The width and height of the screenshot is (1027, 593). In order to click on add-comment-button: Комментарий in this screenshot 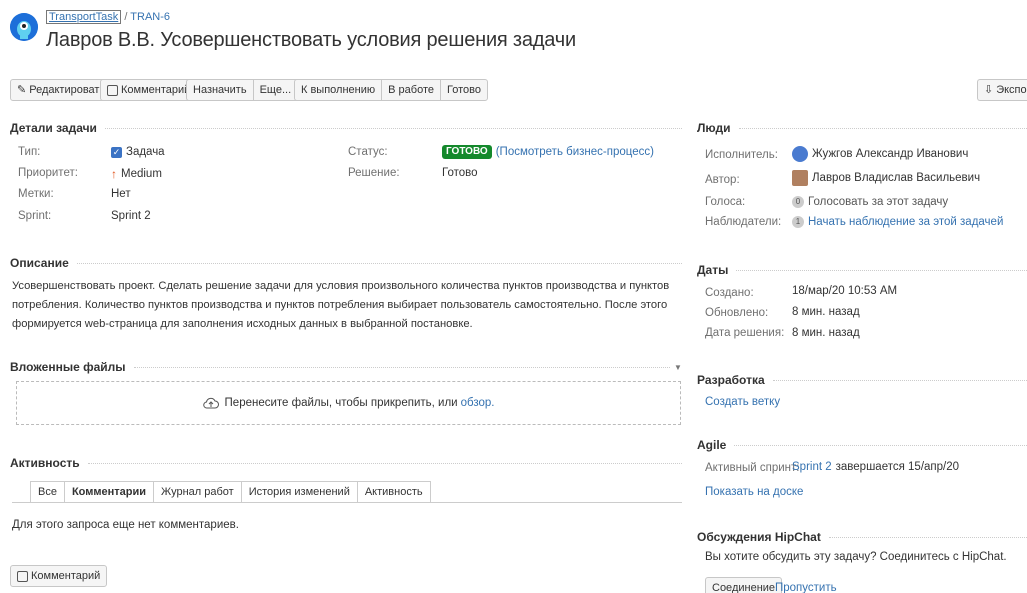, I will do `click(59, 576)`.